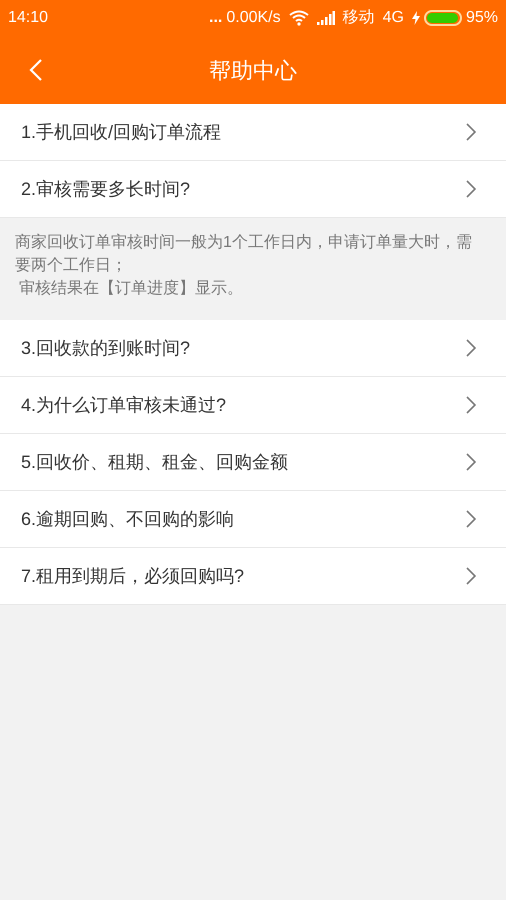 Image resolution: width=506 pixels, height=900 pixels. I want to click on answer-text: 商家回收订单审核时间一般为1个工作日内，申请订单量大时，需要两个工作日；, so click(243, 254).